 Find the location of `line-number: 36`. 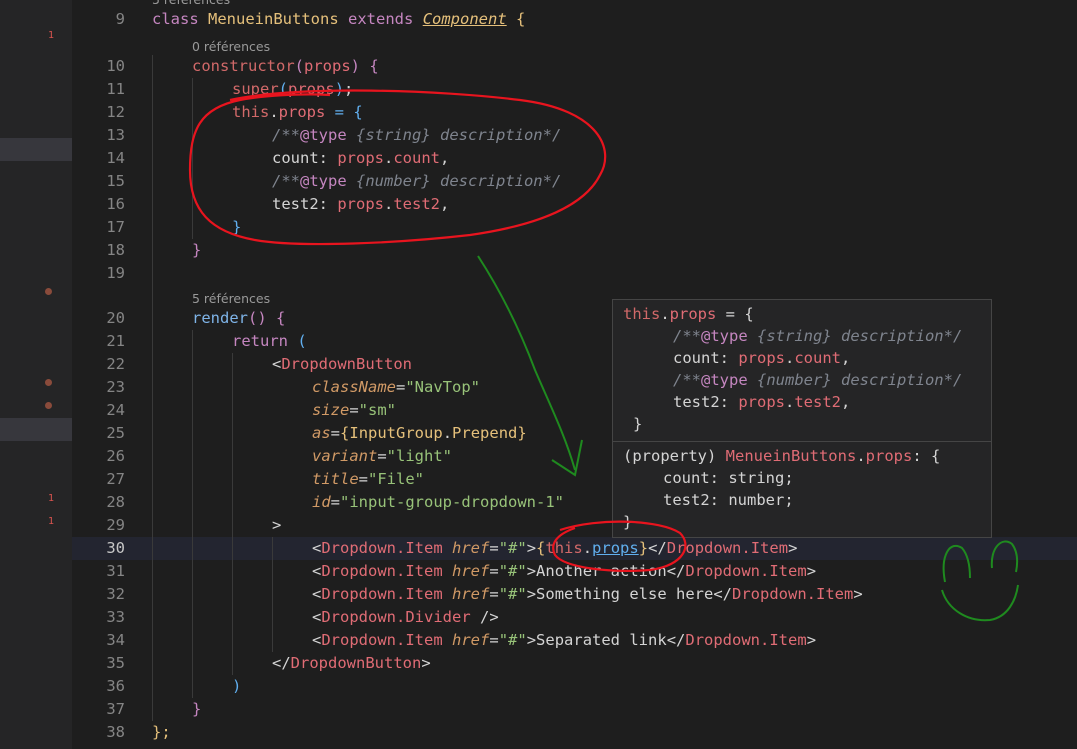

line-number: 36 is located at coordinates (115, 686).